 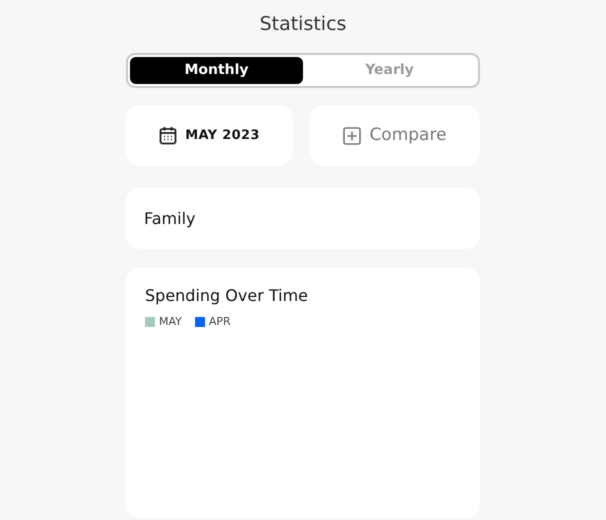 What do you see at coordinates (395, 135) in the screenshot?
I see `compare-button: Compare` at bounding box center [395, 135].